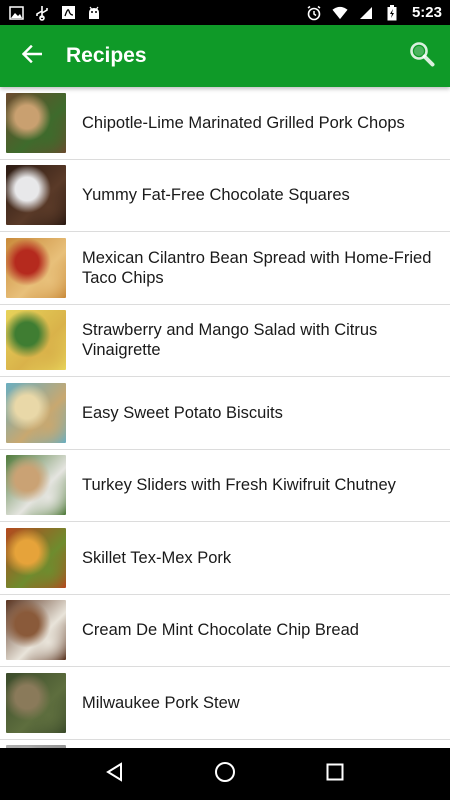 This screenshot has width=450, height=800. I want to click on back-button, so click(32, 56).